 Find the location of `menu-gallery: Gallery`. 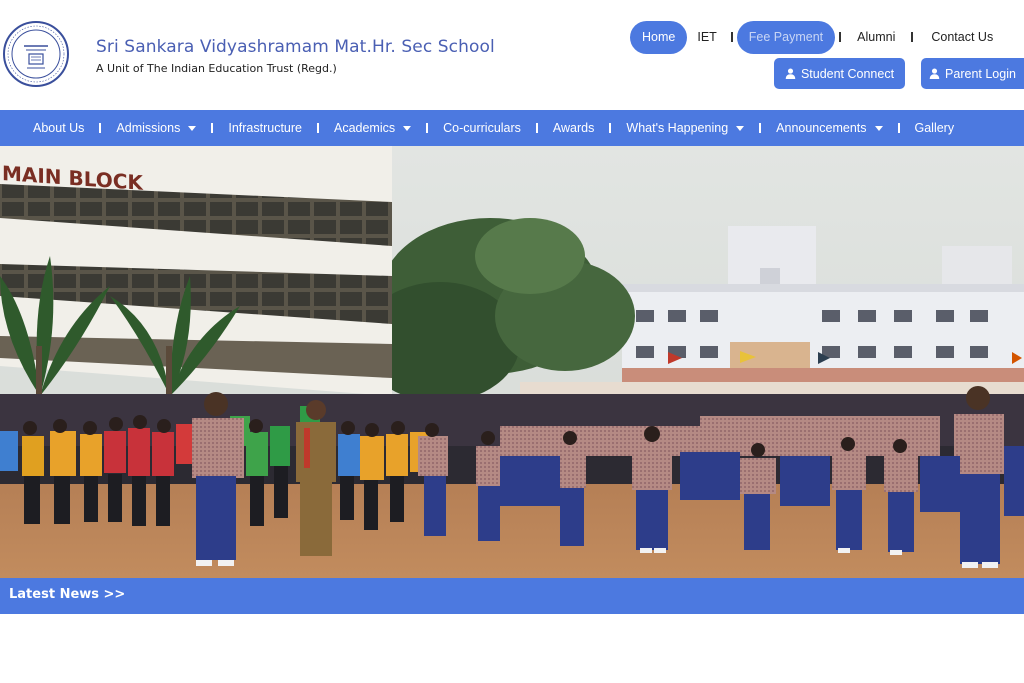

menu-gallery: Gallery is located at coordinates (935, 128).